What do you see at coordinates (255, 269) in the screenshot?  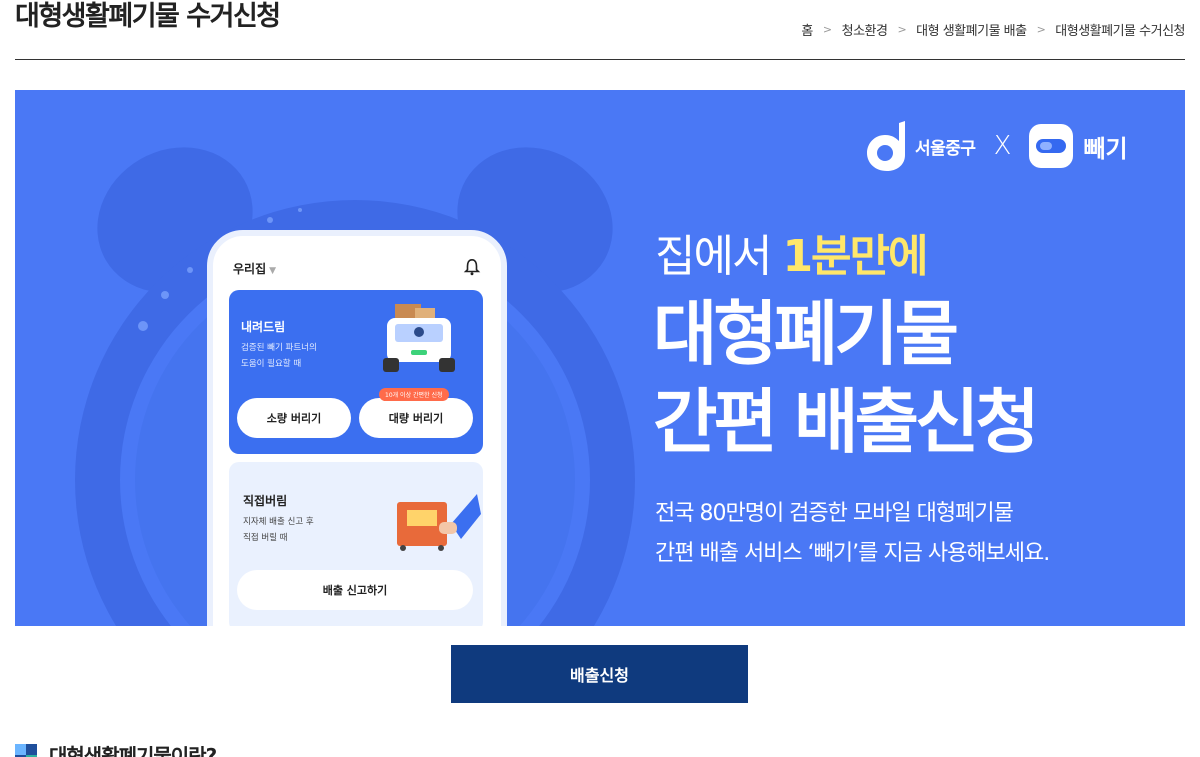 I see `phone-location: 우리집 ▼` at bounding box center [255, 269].